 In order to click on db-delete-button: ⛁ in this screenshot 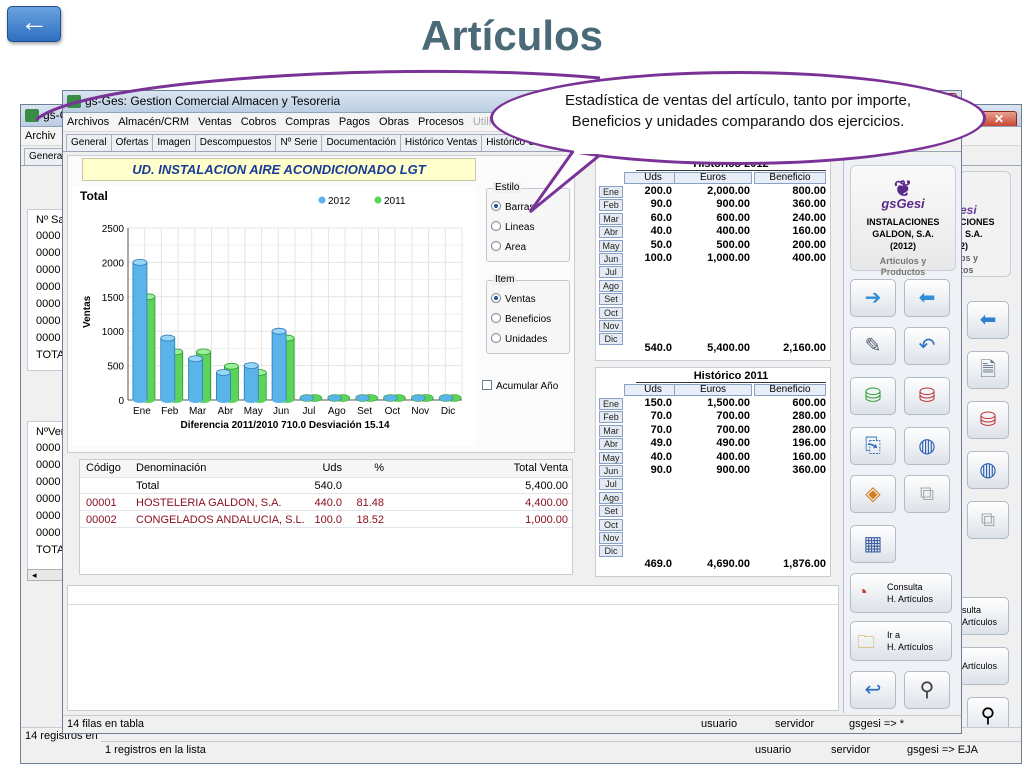, I will do `click(927, 396)`.